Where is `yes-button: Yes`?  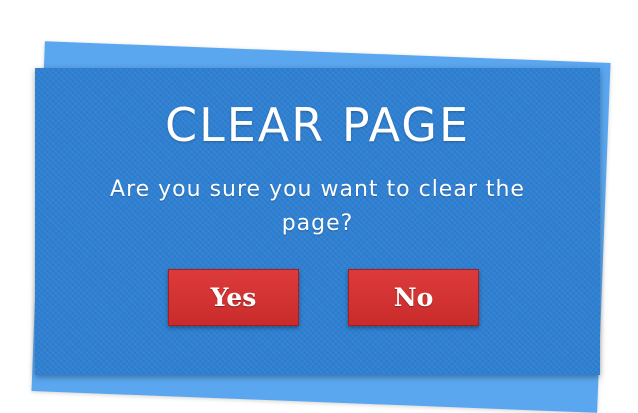 yes-button: Yes is located at coordinates (233, 297).